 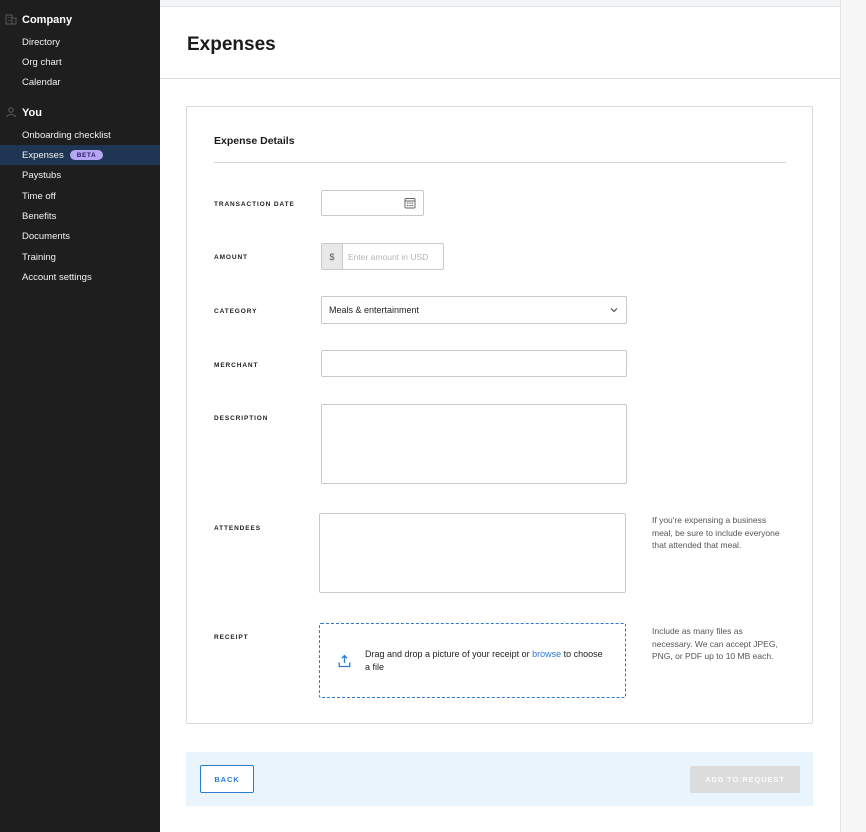 What do you see at coordinates (500, 78) in the screenshot?
I see `title-divider` at bounding box center [500, 78].